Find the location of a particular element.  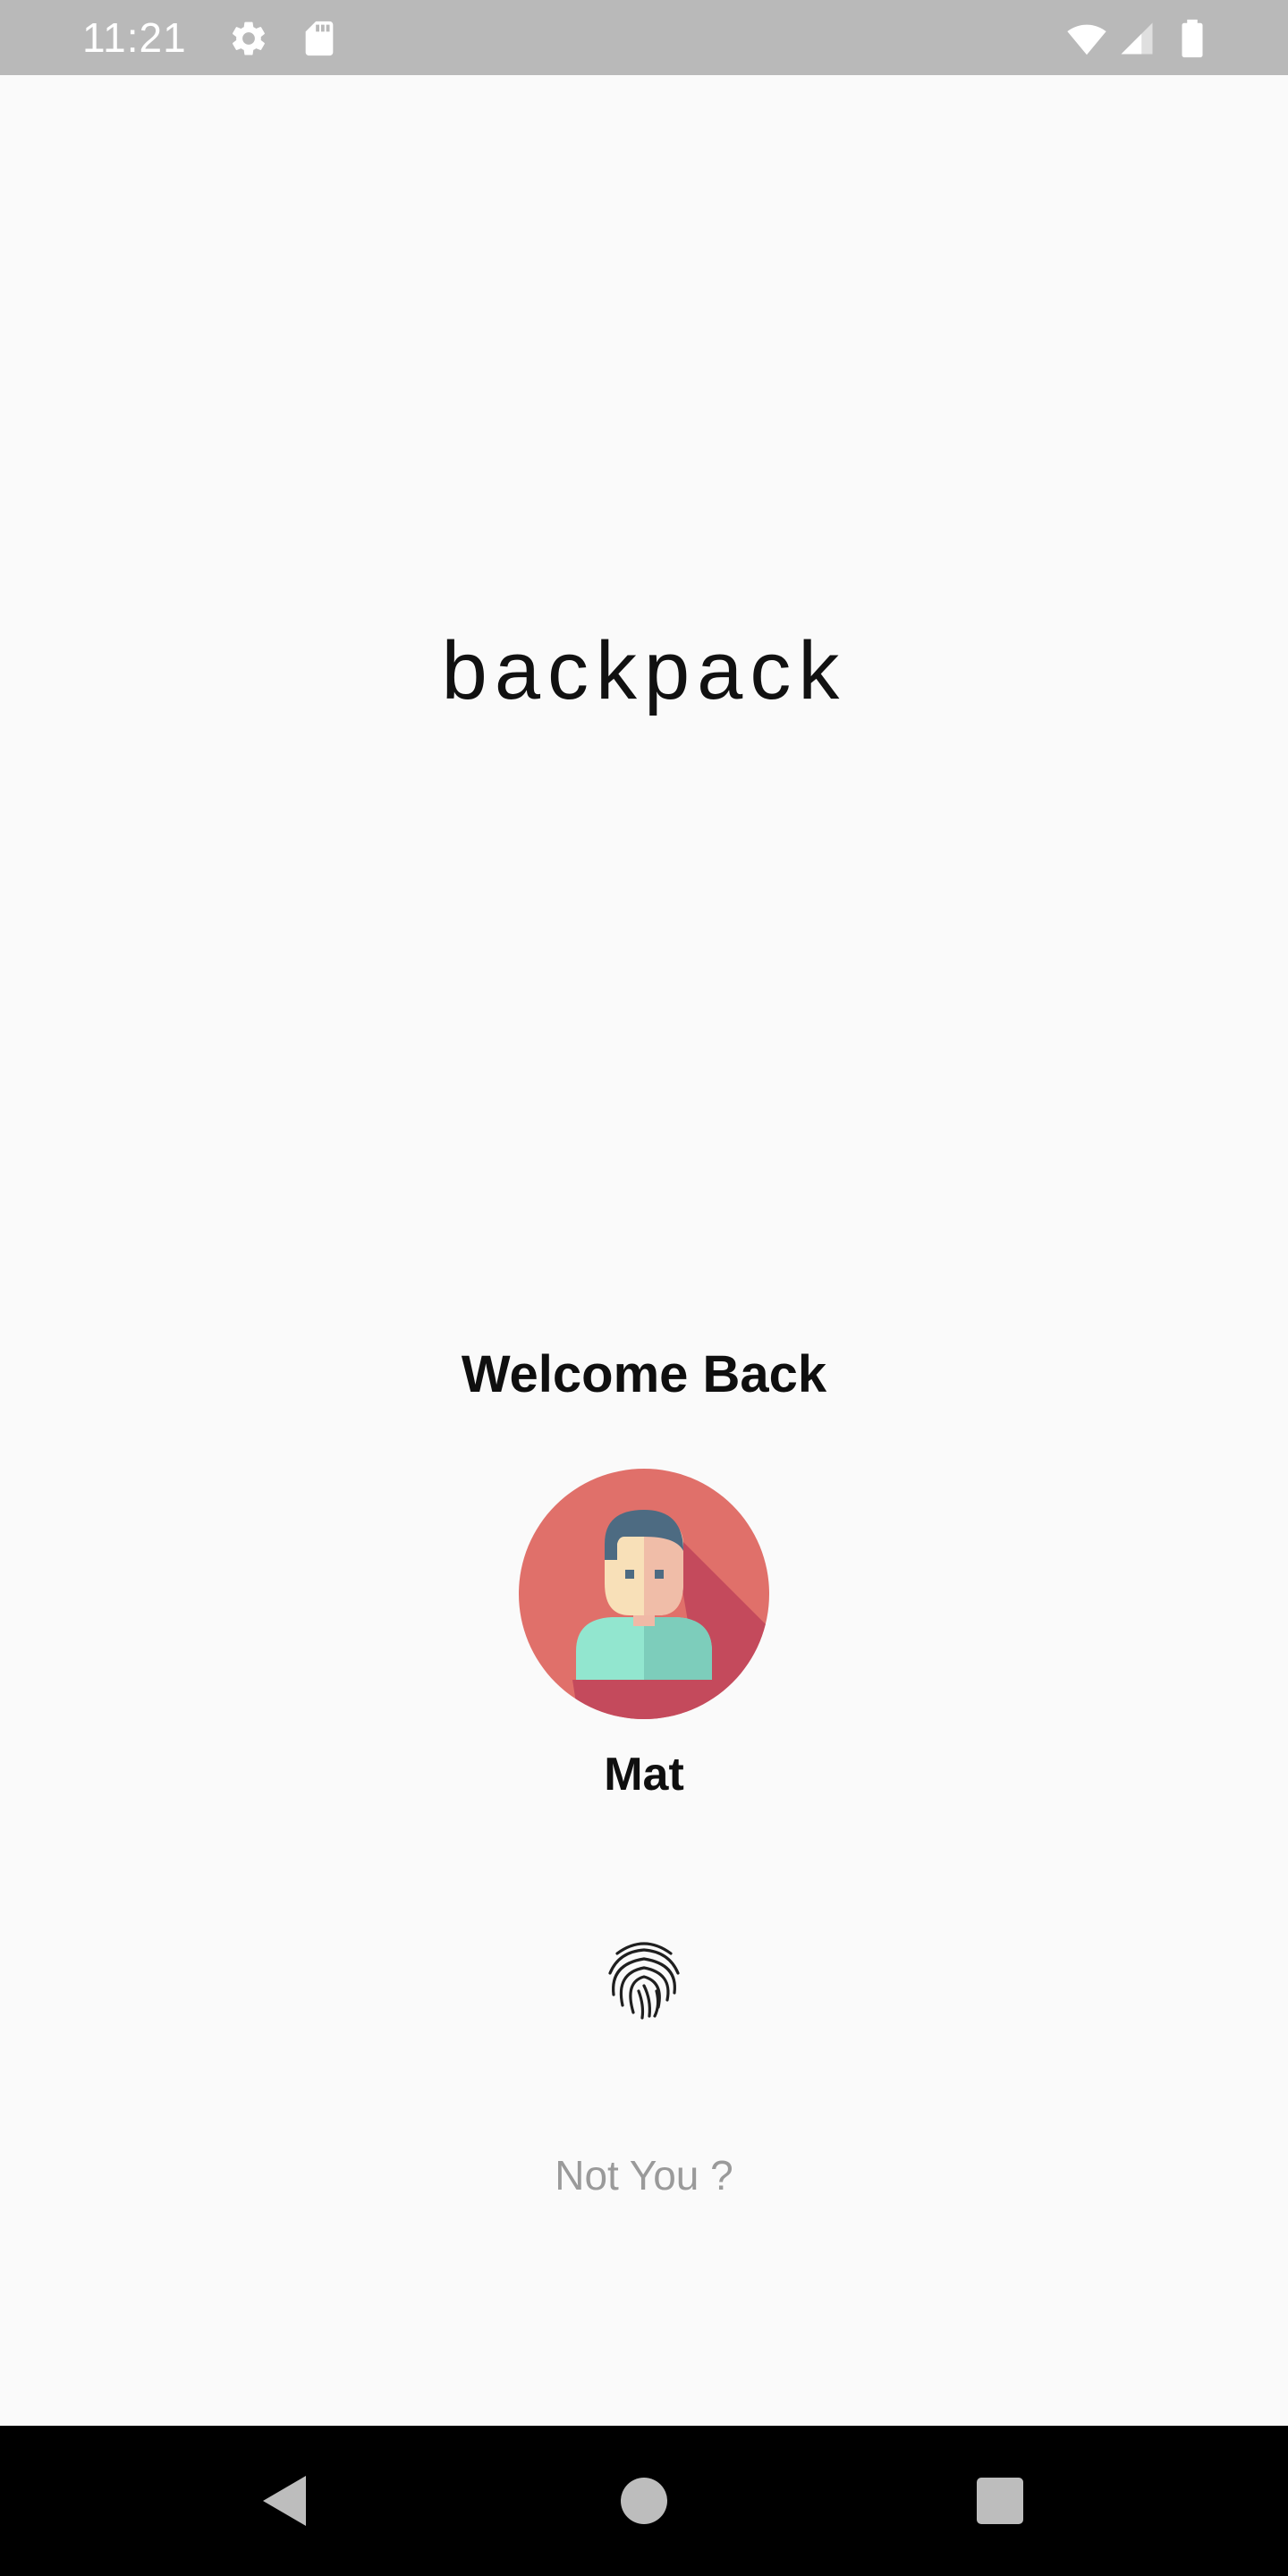

sd-card-icon is located at coordinates (319, 38).